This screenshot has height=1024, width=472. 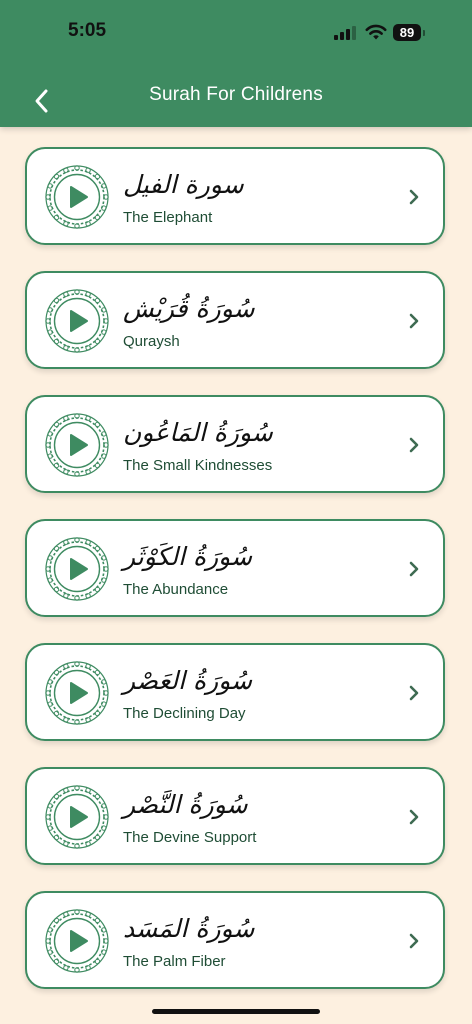 I want to click on surah-english-title: The Declining Day, so click(x=184, y=713).